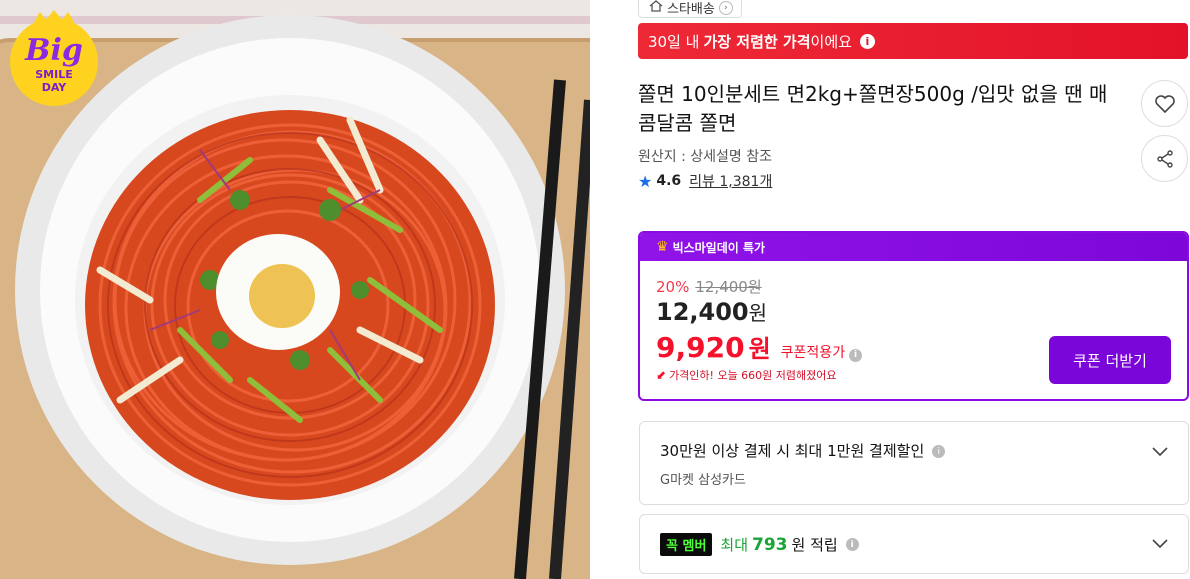 This screenshot has height=579, width=1190. Describe the element at coordinates (703, 480) in the screenshot. I see `payment-card-name: G마켓 삼성카드` at that location.